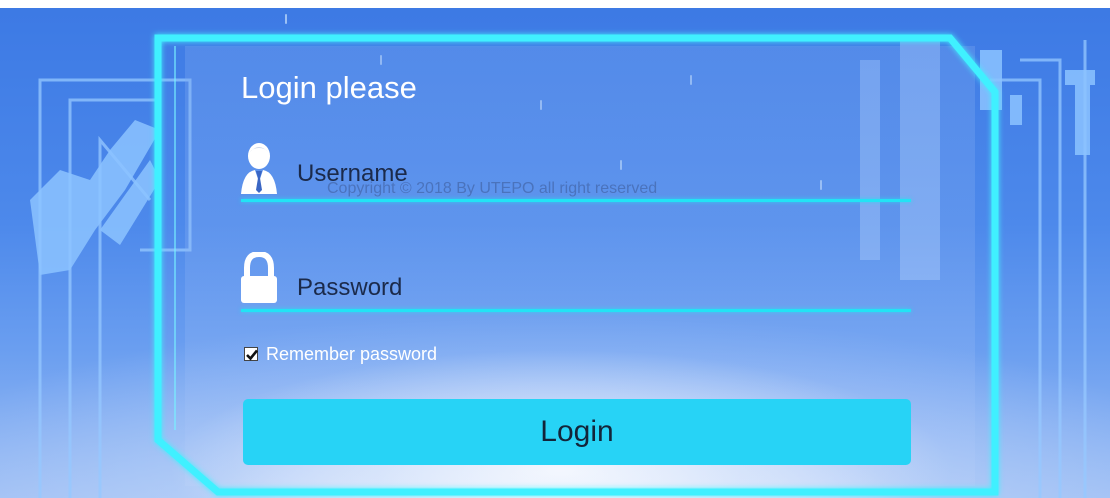 The height and width of the screenshot is (498, 1110). I want to click on user-icon, so click(259, 168).